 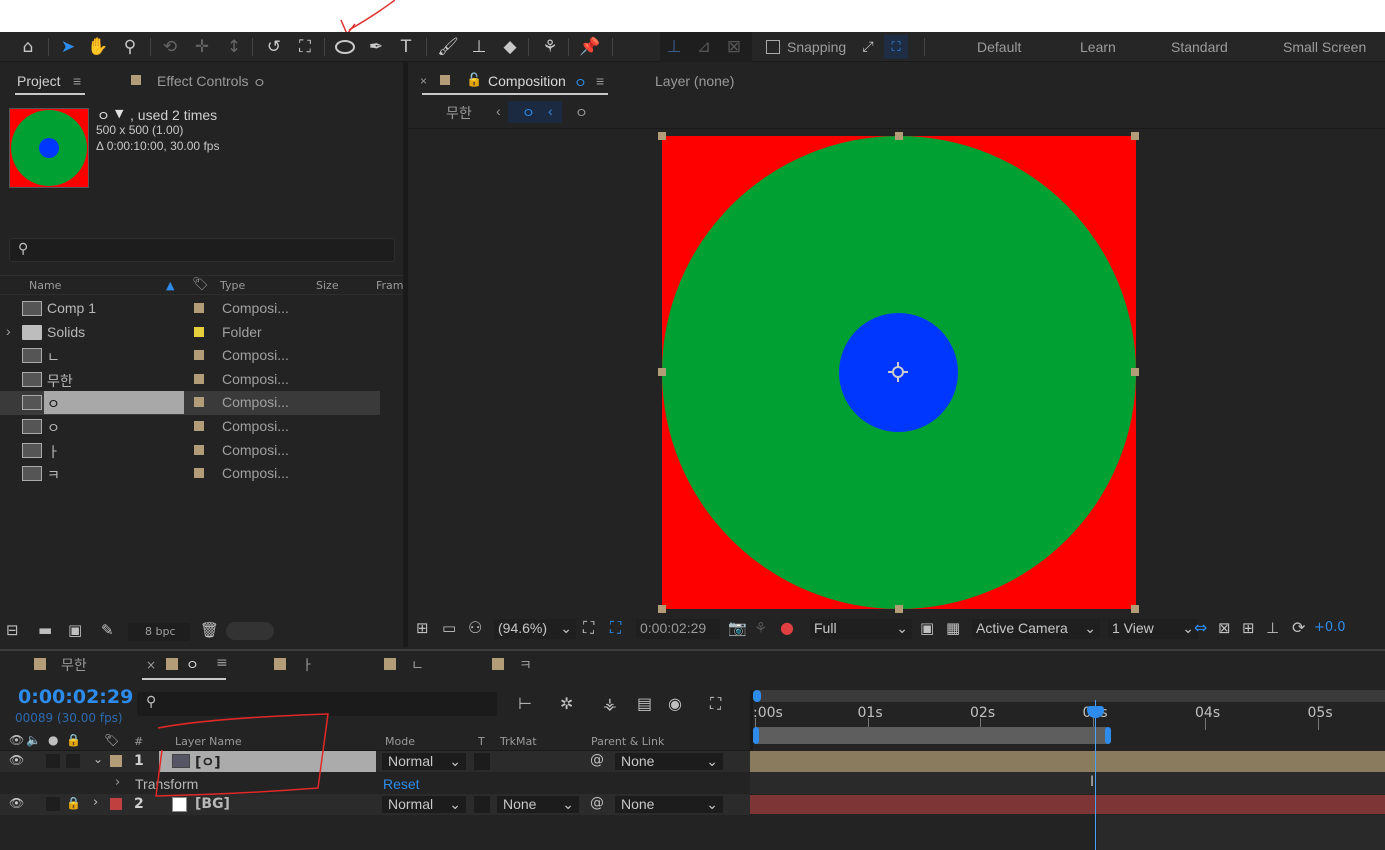 I want to click on flowchart-icon: ⊥, so click(x=1272, y=628).